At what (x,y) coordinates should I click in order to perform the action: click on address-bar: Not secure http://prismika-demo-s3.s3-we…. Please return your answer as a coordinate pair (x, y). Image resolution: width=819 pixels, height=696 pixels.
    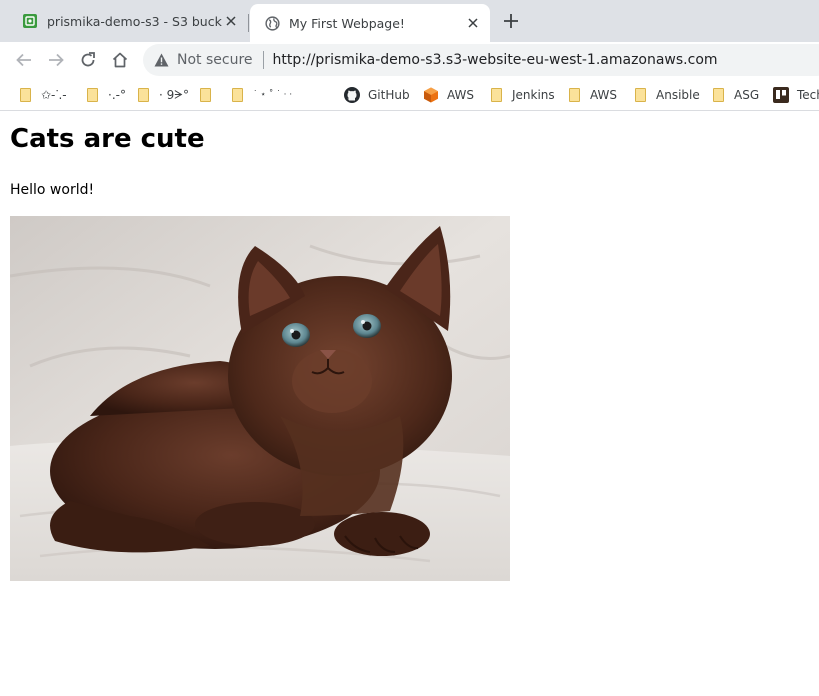
    Looking at the image, I should click on (481, 60).